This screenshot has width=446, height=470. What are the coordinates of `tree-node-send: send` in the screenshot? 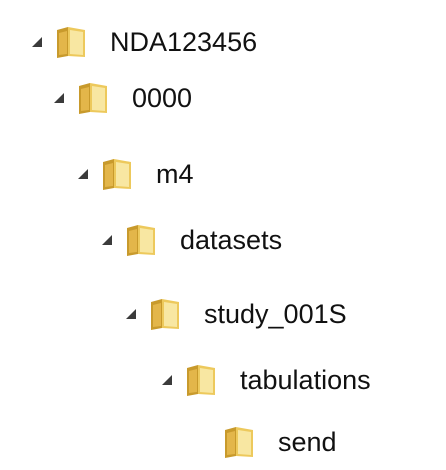 It's located at (267, 442).